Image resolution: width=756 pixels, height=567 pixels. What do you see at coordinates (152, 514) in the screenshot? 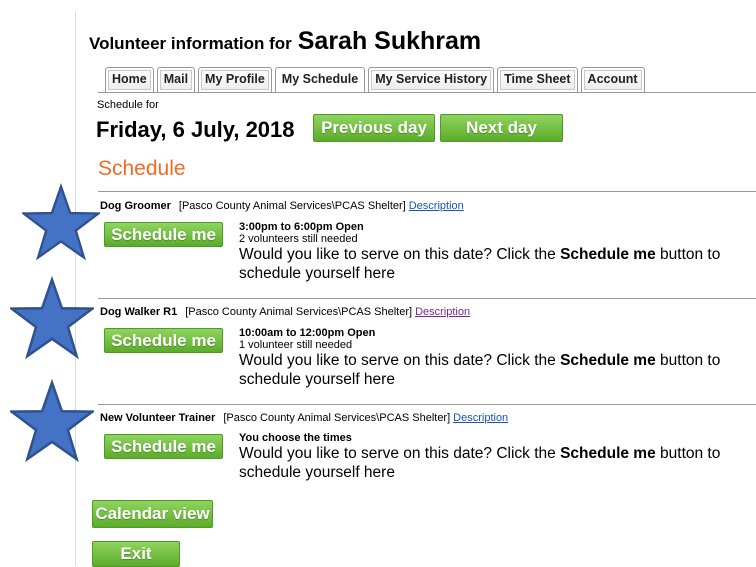
I see `calendar-view-button: Calendar view` at bounding box center [152, 514].